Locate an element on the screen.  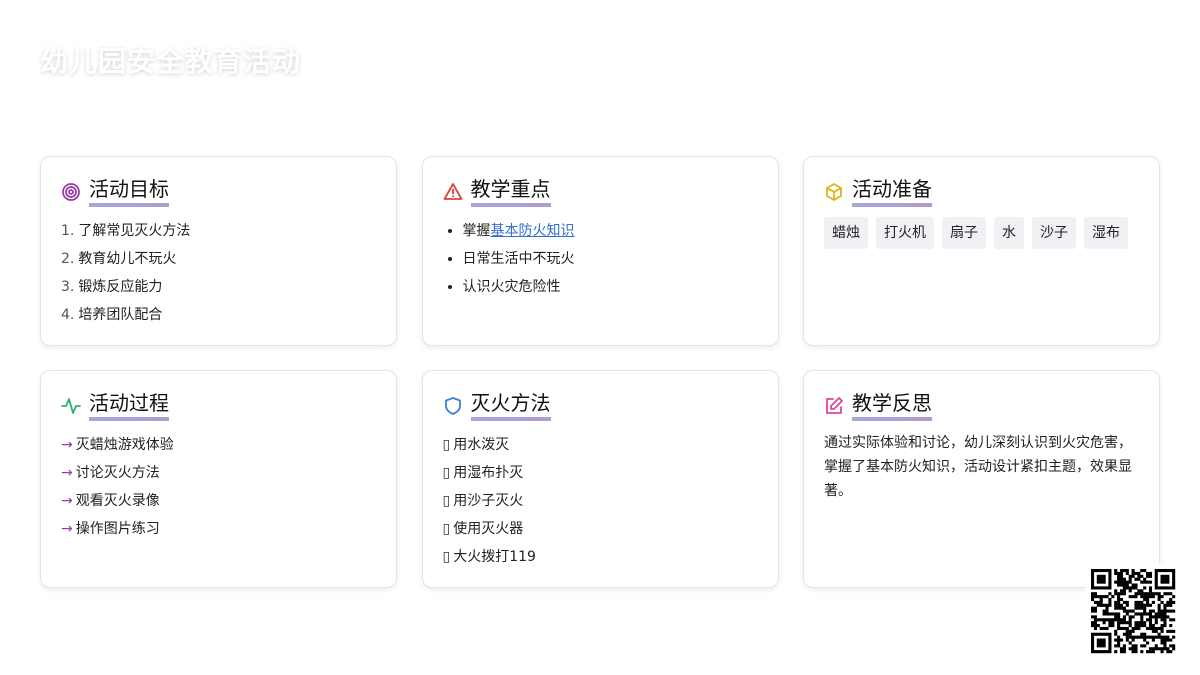
list-item-text: 掌握 is located at coordinates (476, 231).